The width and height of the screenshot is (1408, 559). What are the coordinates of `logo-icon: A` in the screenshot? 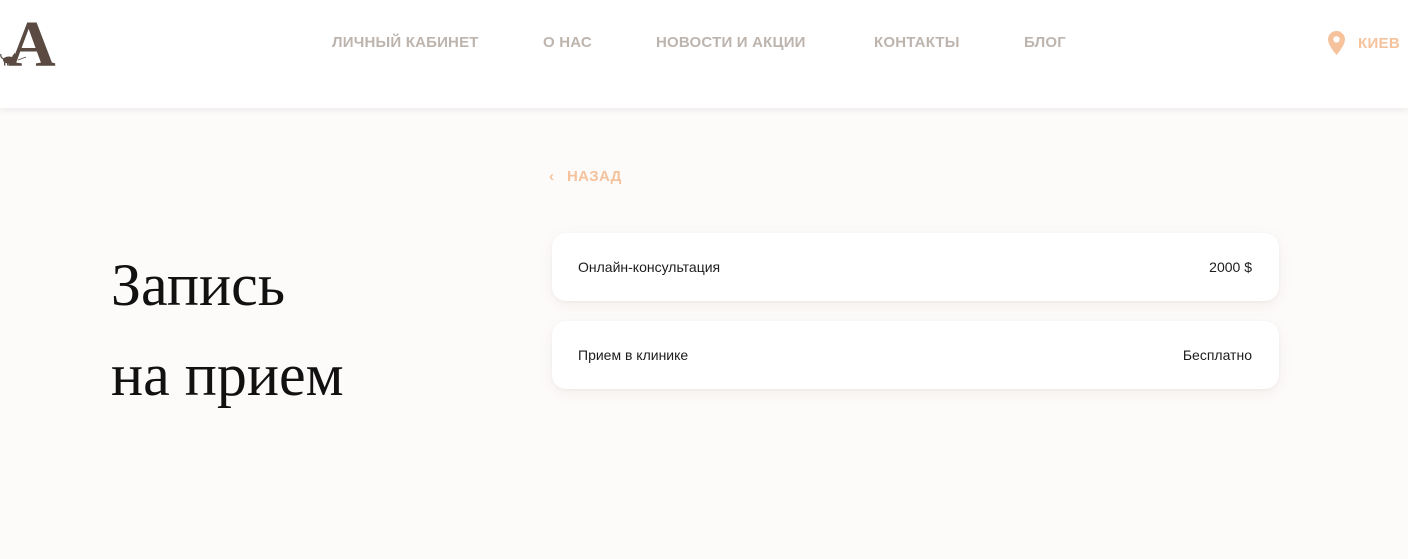 It's located at (28, 44).